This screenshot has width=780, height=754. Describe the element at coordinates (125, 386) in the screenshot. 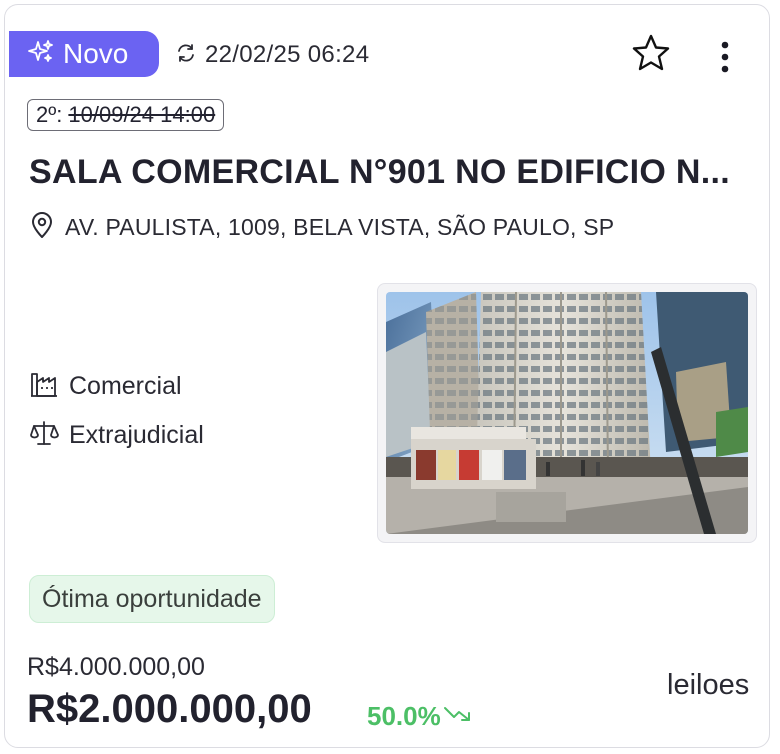

I see `attribute-type-label: Comercial` at that location.